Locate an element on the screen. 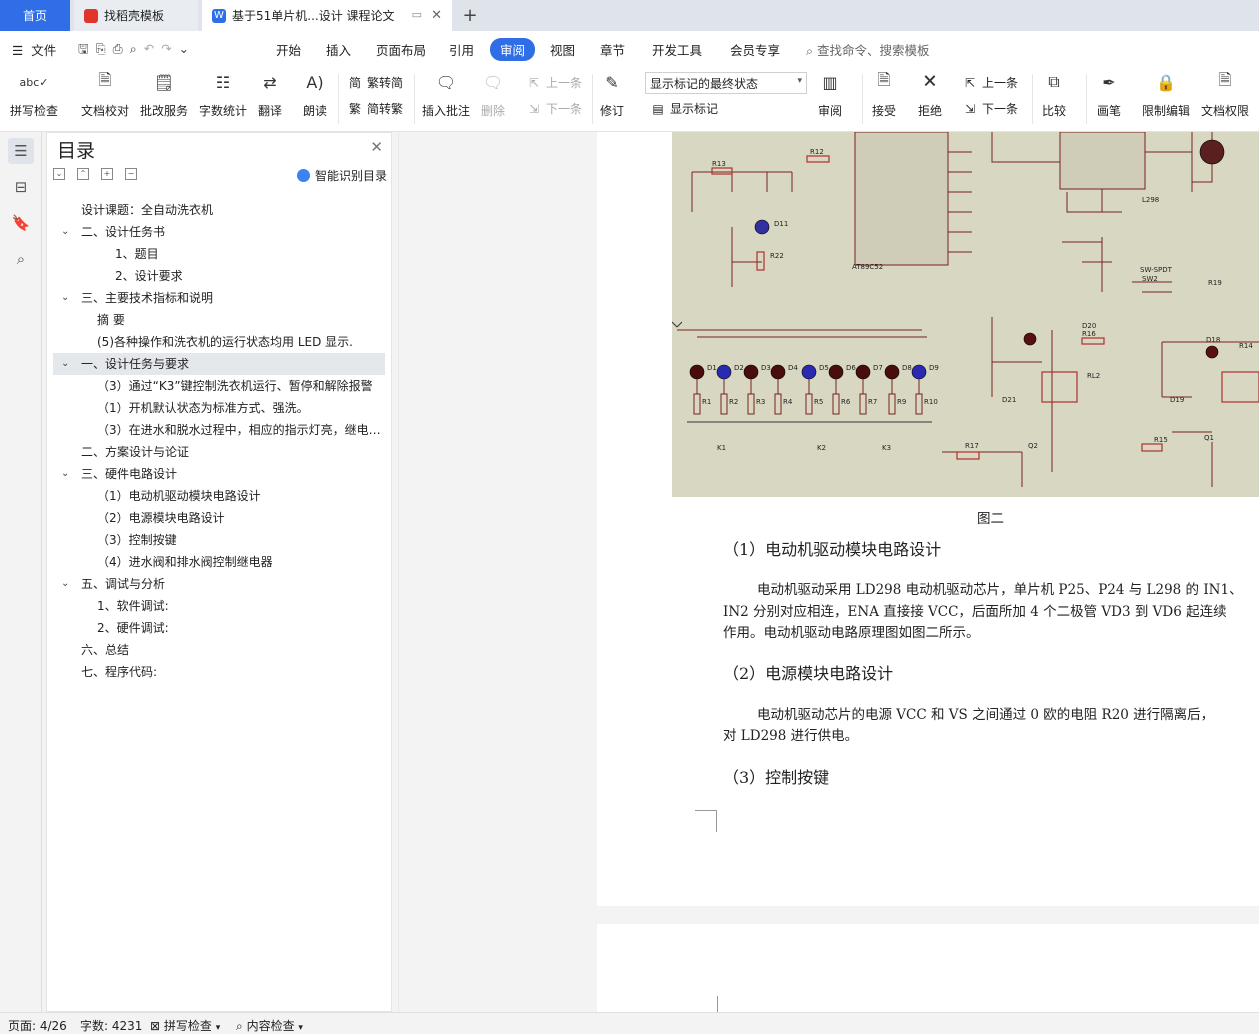 The width and height of the screenshot is (1259, 1034). insert-comment-button: 🗨 插入批注 is located at coordinates (446, 94).